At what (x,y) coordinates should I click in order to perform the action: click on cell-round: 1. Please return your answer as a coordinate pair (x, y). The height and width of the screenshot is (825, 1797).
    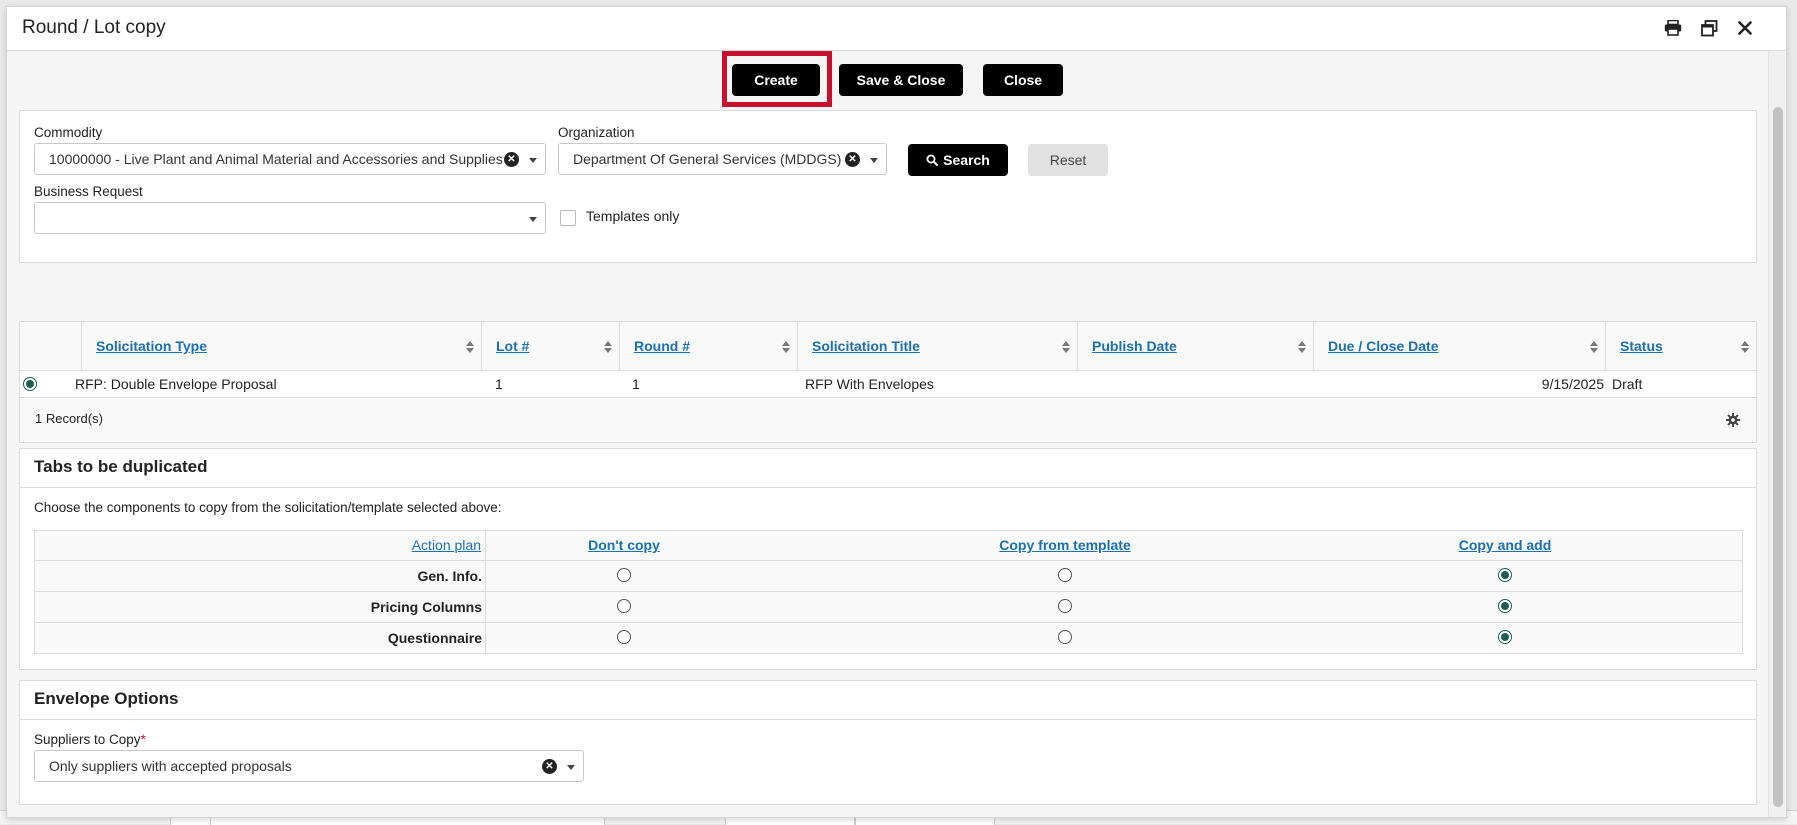
    Looking at the image, I should click on (636, 384).